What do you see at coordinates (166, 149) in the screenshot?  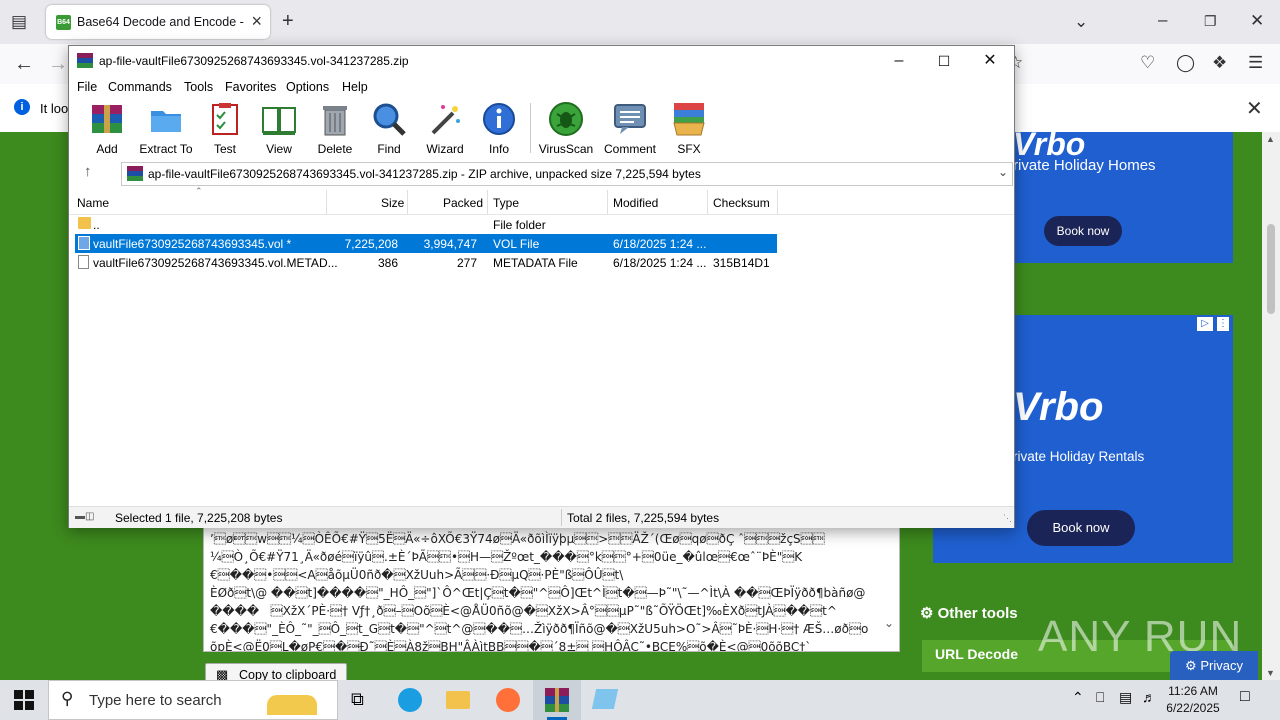 I see `extract-to-label: Extract To` at bounding box center [166, 149].